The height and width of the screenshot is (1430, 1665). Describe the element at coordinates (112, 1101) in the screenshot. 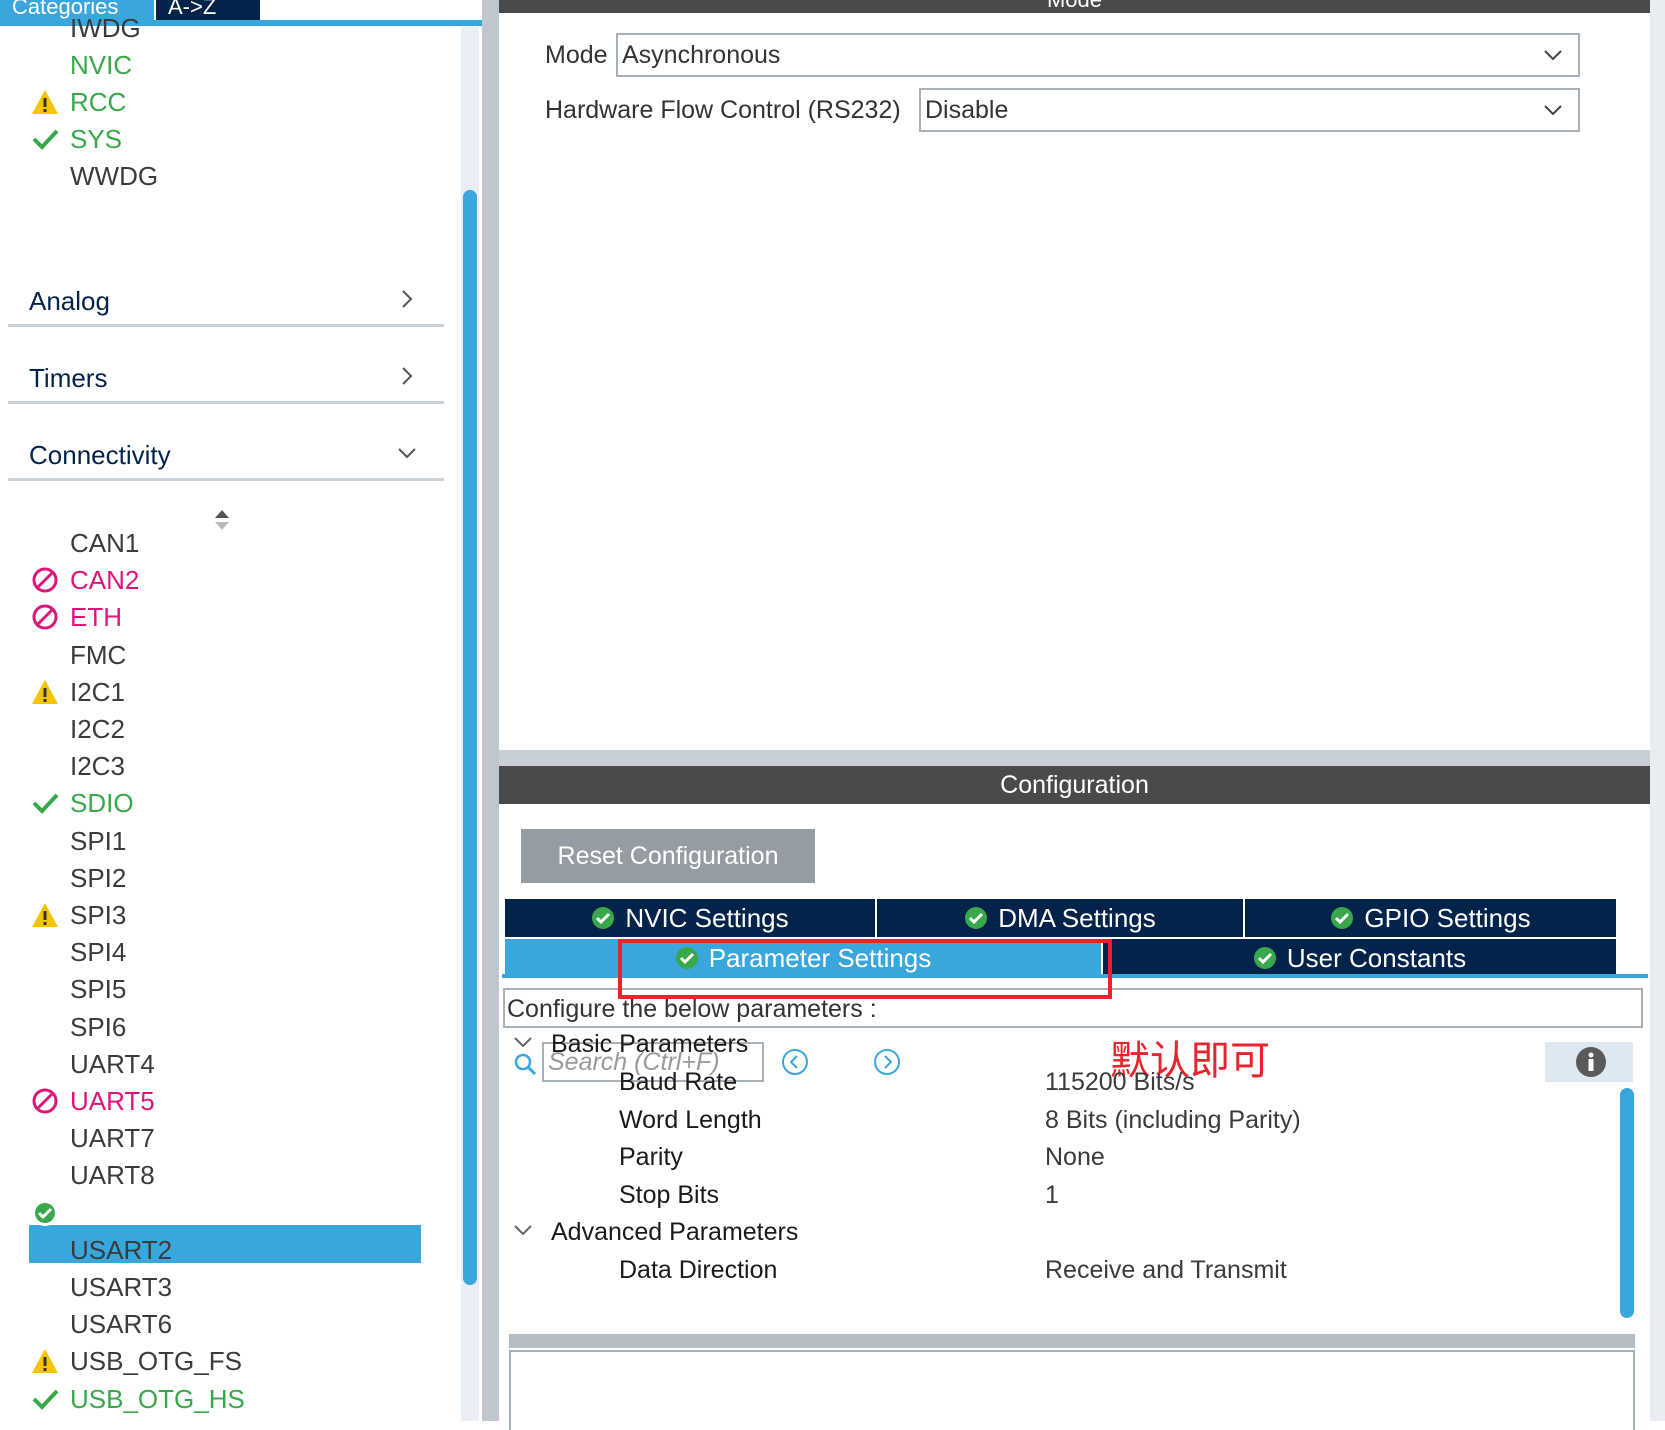

I see `sidebar-item-label: UART5` at that location.